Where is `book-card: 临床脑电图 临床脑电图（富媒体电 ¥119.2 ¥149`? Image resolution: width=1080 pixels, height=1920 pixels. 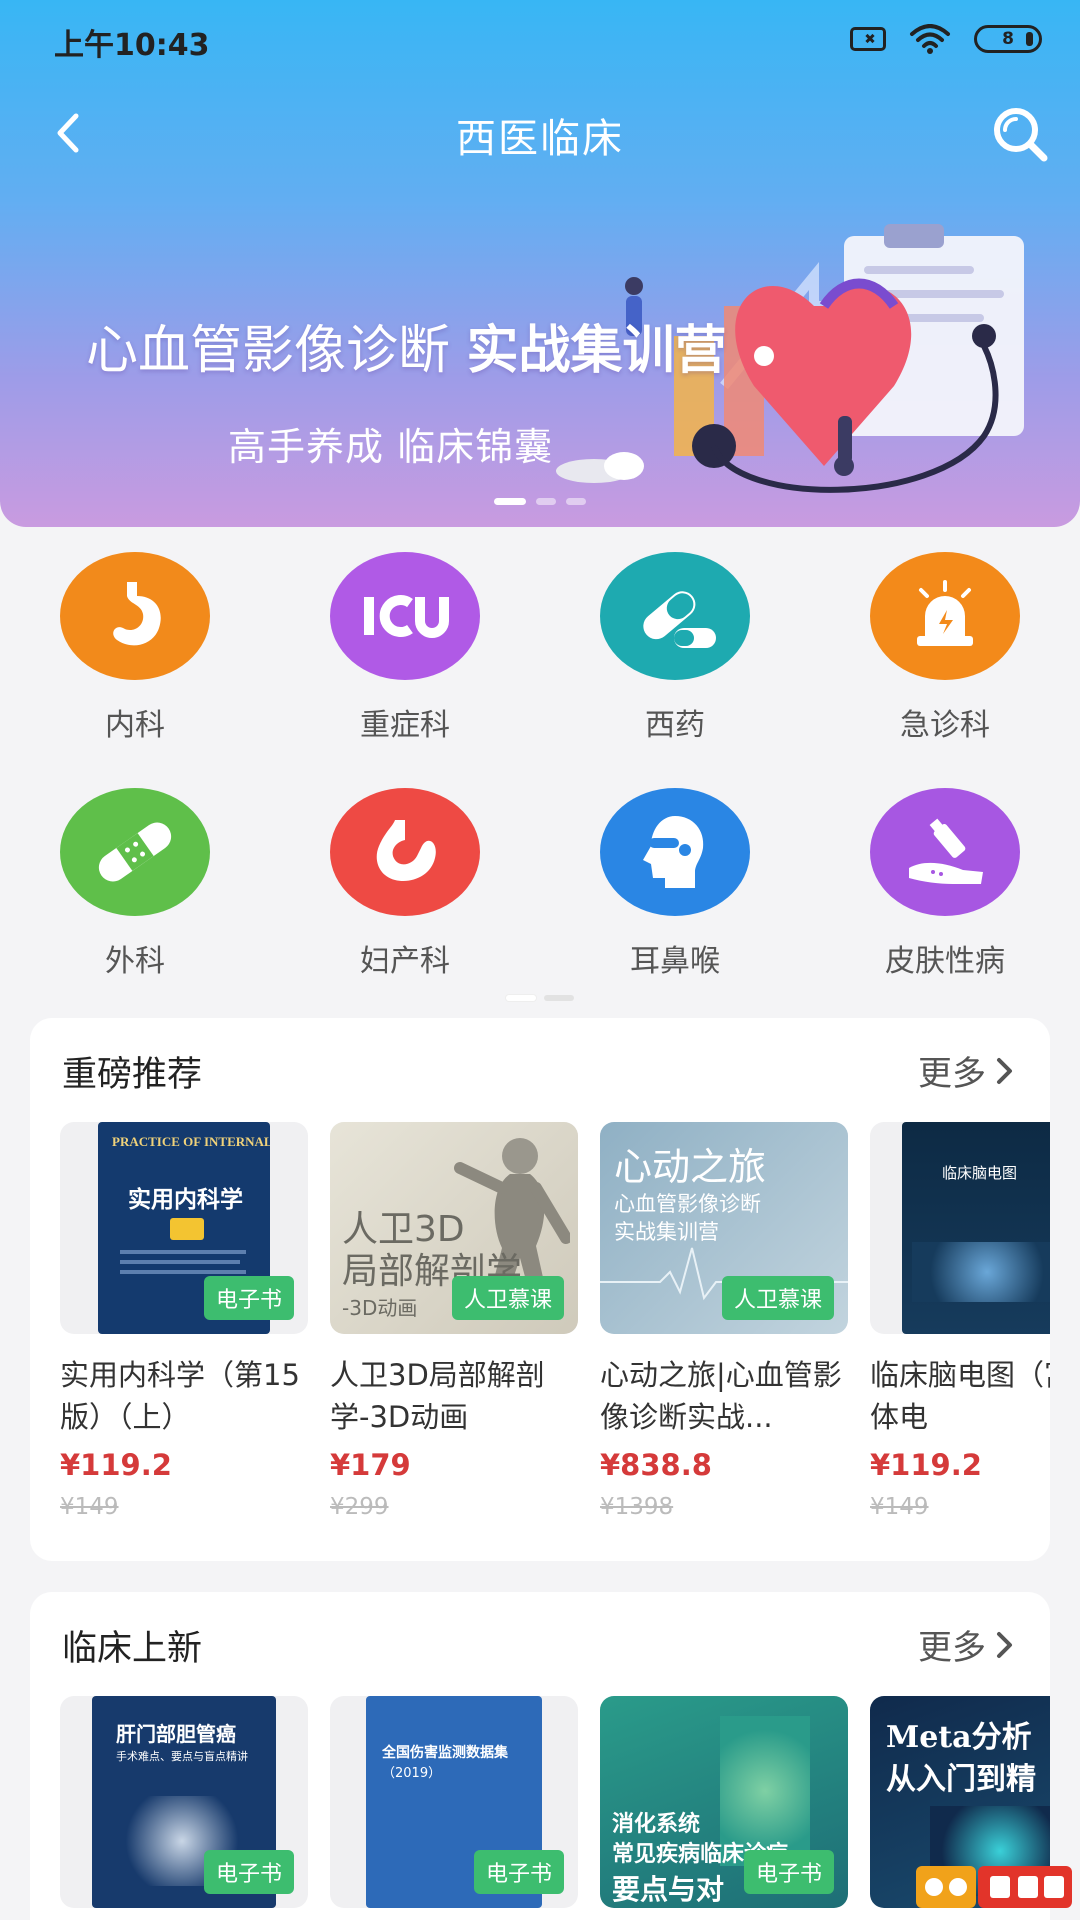
book-card: 临床脑电图 临床脑电图（富媒体电 ¥119.2 ¥149 is located at coordinates (960, 1321).